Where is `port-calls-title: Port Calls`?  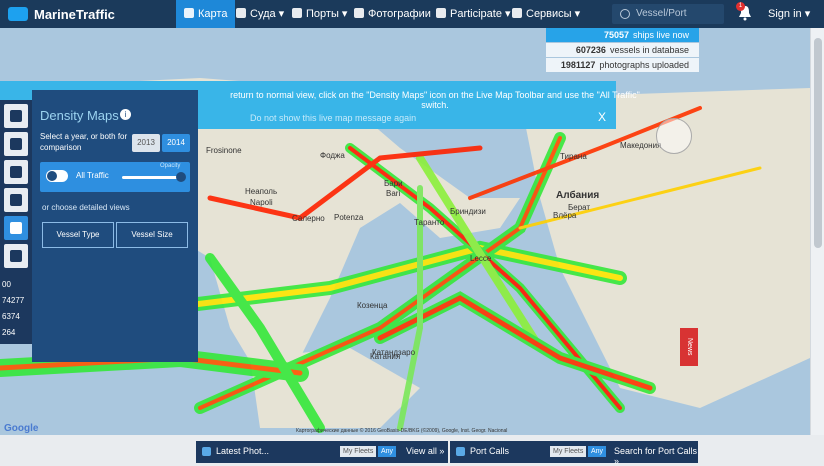 port-calls-title: Port Calls is located at coordinates (490, 451).